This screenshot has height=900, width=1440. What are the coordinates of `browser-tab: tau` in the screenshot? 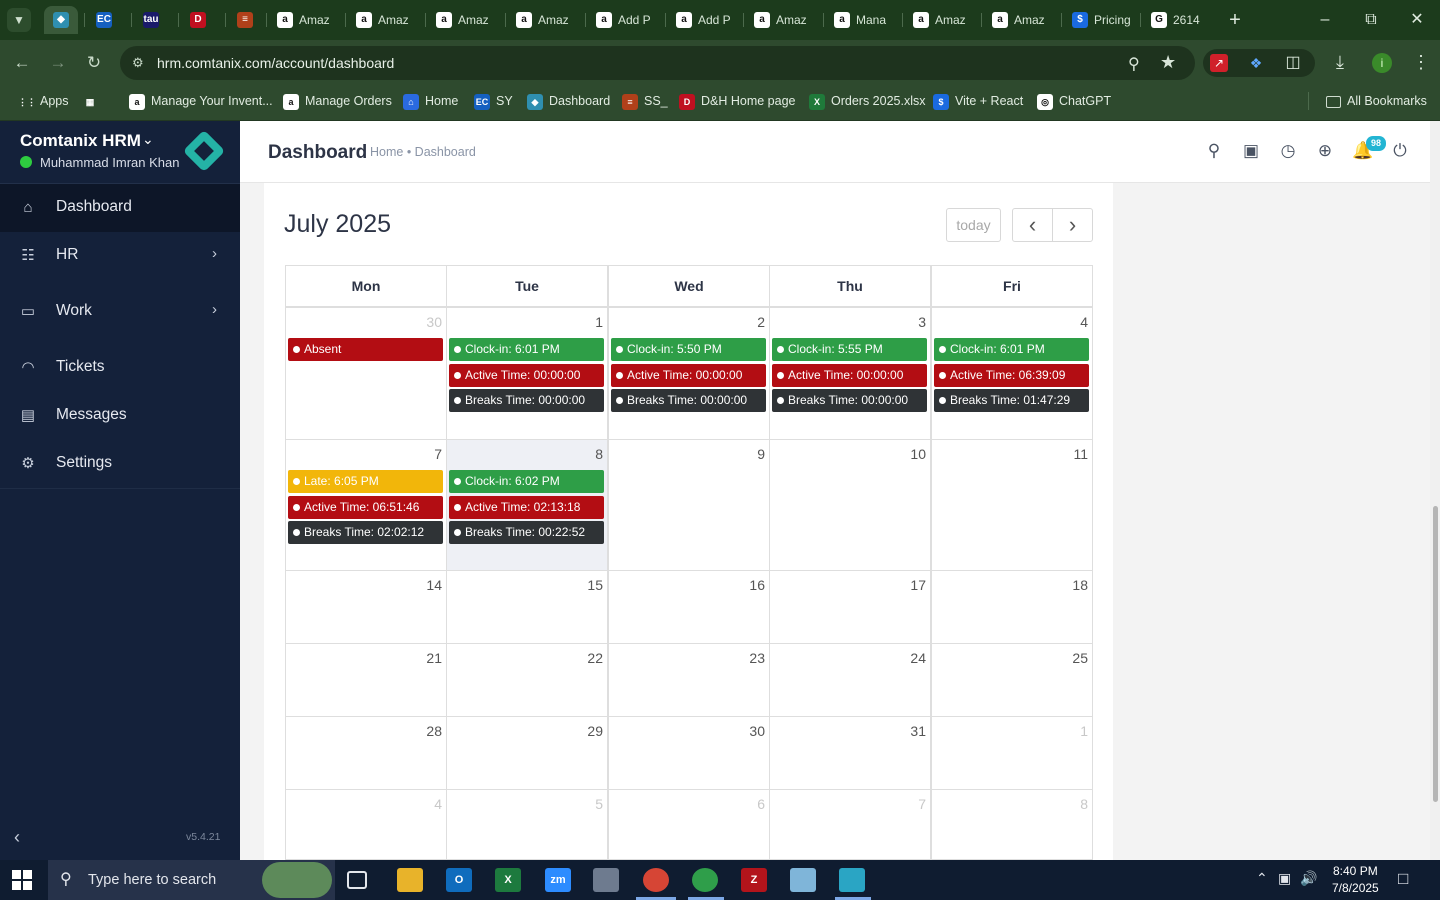 It's located at (151, 20).